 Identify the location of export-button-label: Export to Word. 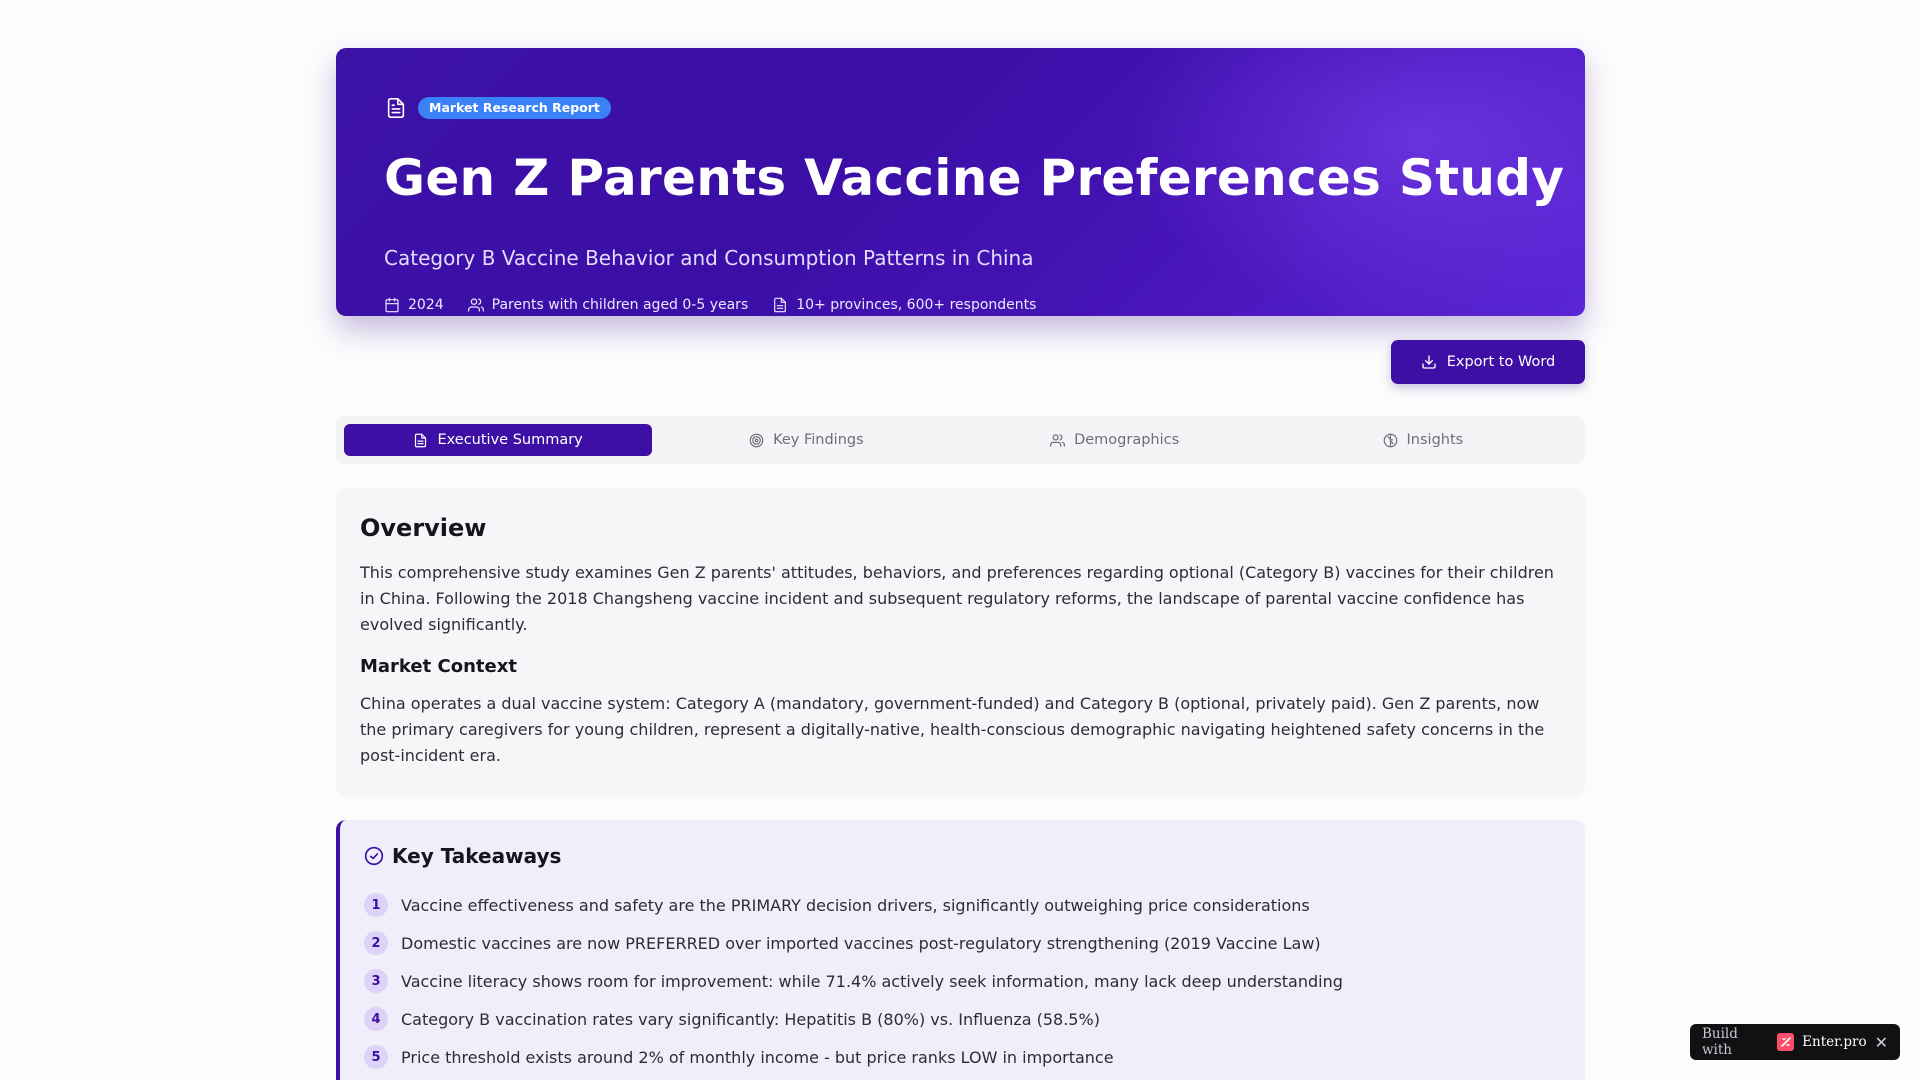
(1501, 362).